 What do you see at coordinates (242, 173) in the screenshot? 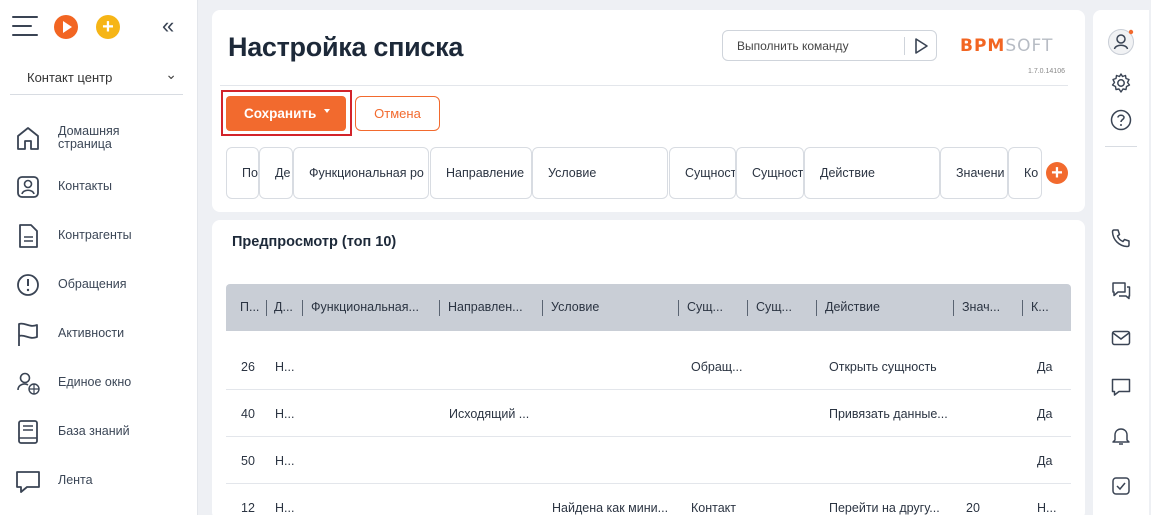
I see `column-chip: По` at bounding box center [242, 173].